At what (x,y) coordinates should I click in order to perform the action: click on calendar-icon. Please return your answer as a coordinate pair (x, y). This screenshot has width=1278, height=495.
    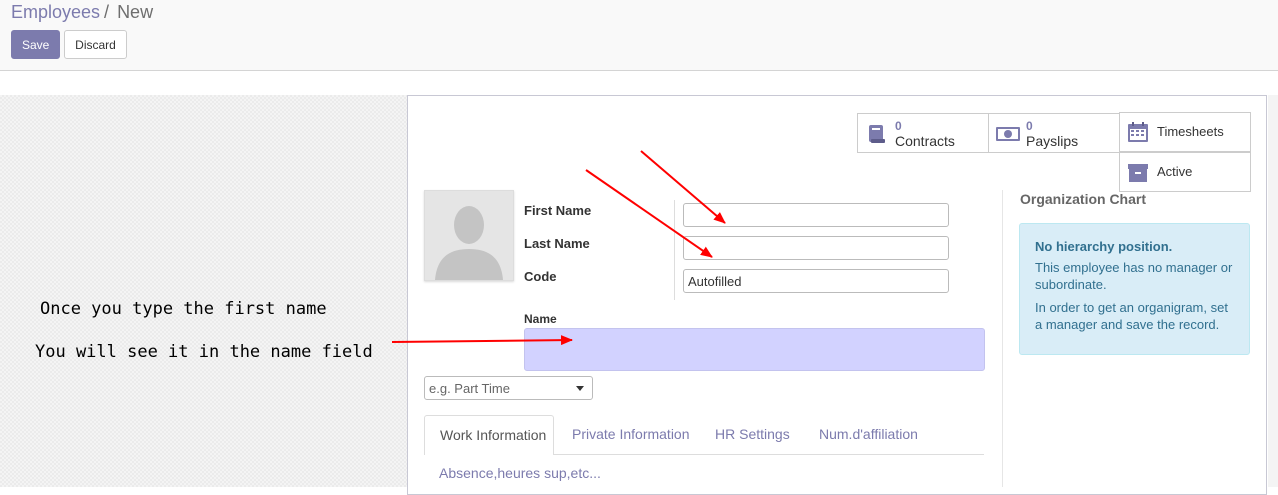
    Looking at the image, I should click on (1138, 134).